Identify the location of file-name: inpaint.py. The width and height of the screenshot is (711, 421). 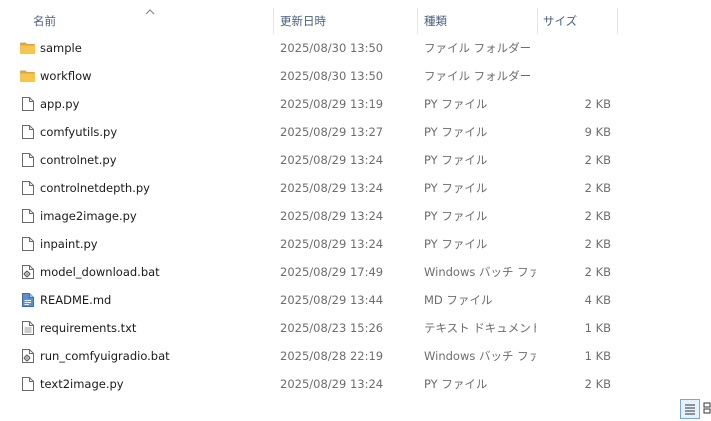
(69, 244).